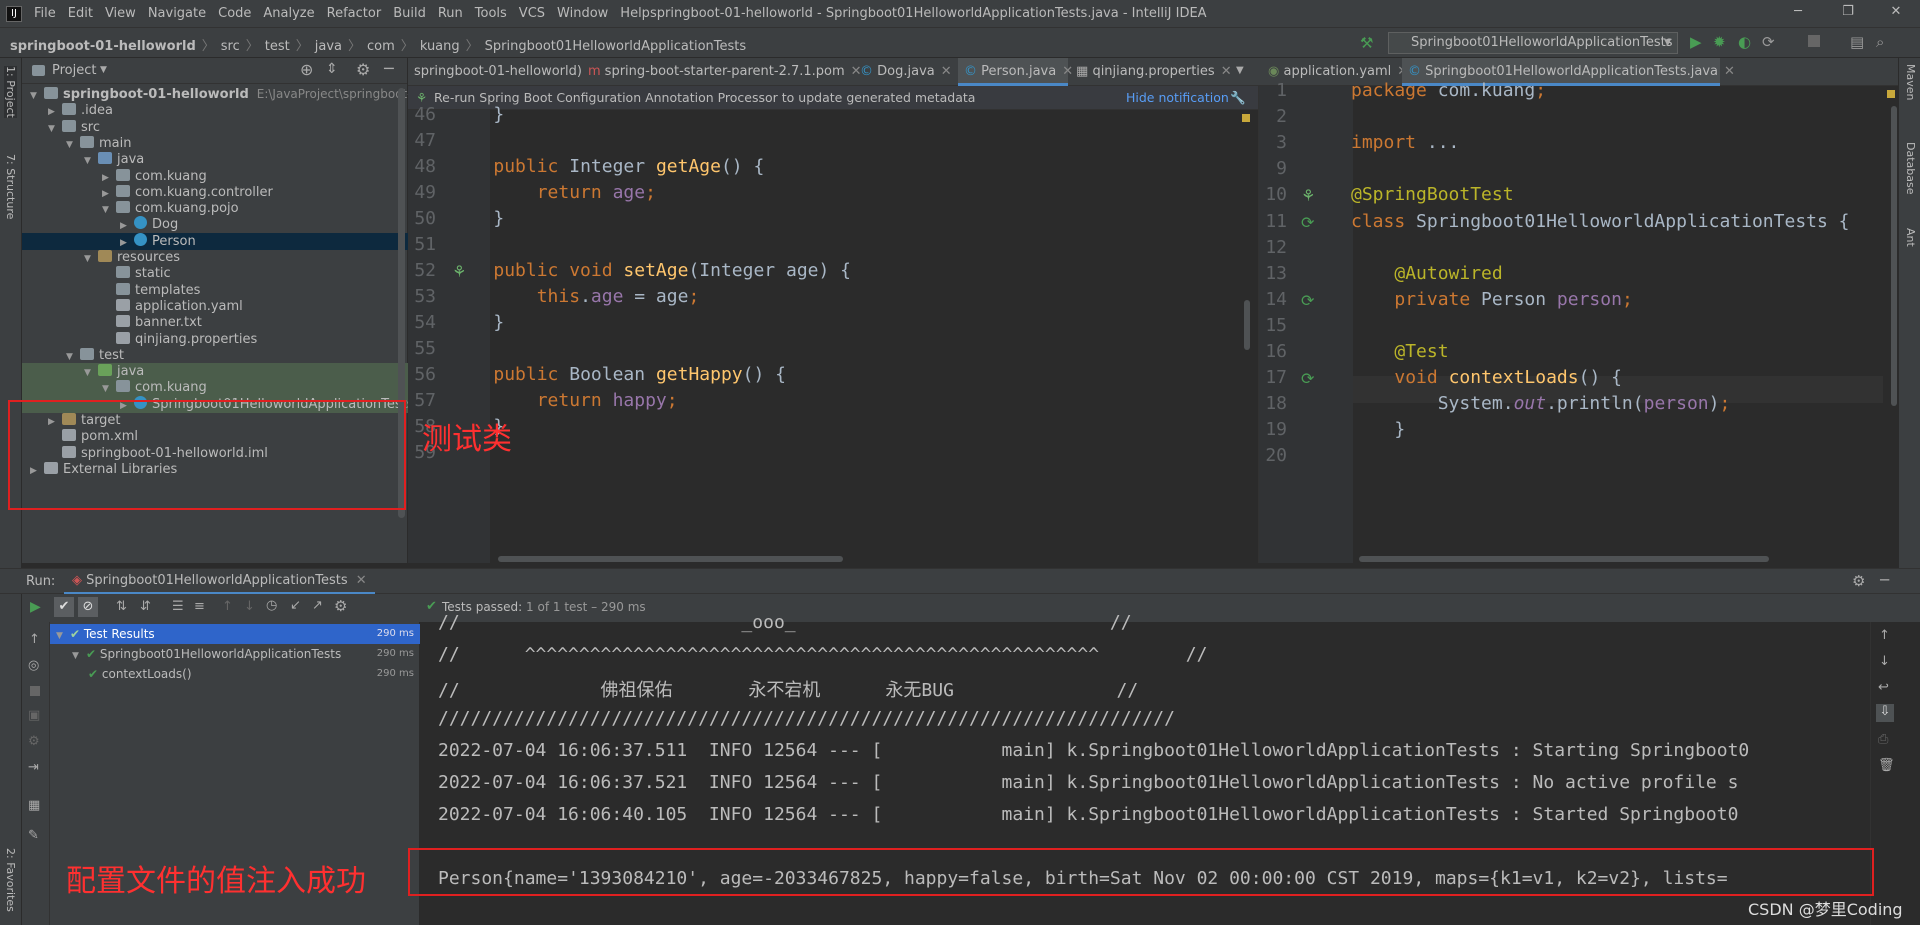  What do you see at coordinates (381, 46) in the screenshot?
I see `breadcrumb-item: com` at bounding box center [381, 46].